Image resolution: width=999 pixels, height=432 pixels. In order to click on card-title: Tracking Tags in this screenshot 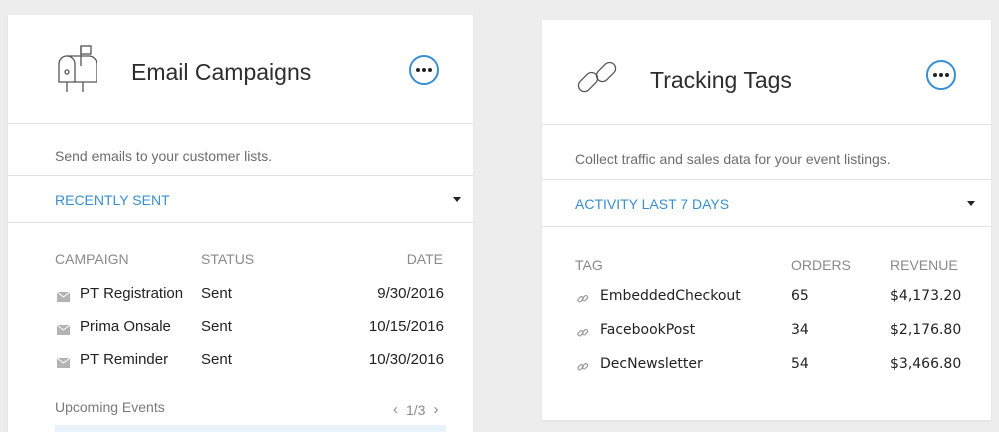, I will do `click(721, 80)`.